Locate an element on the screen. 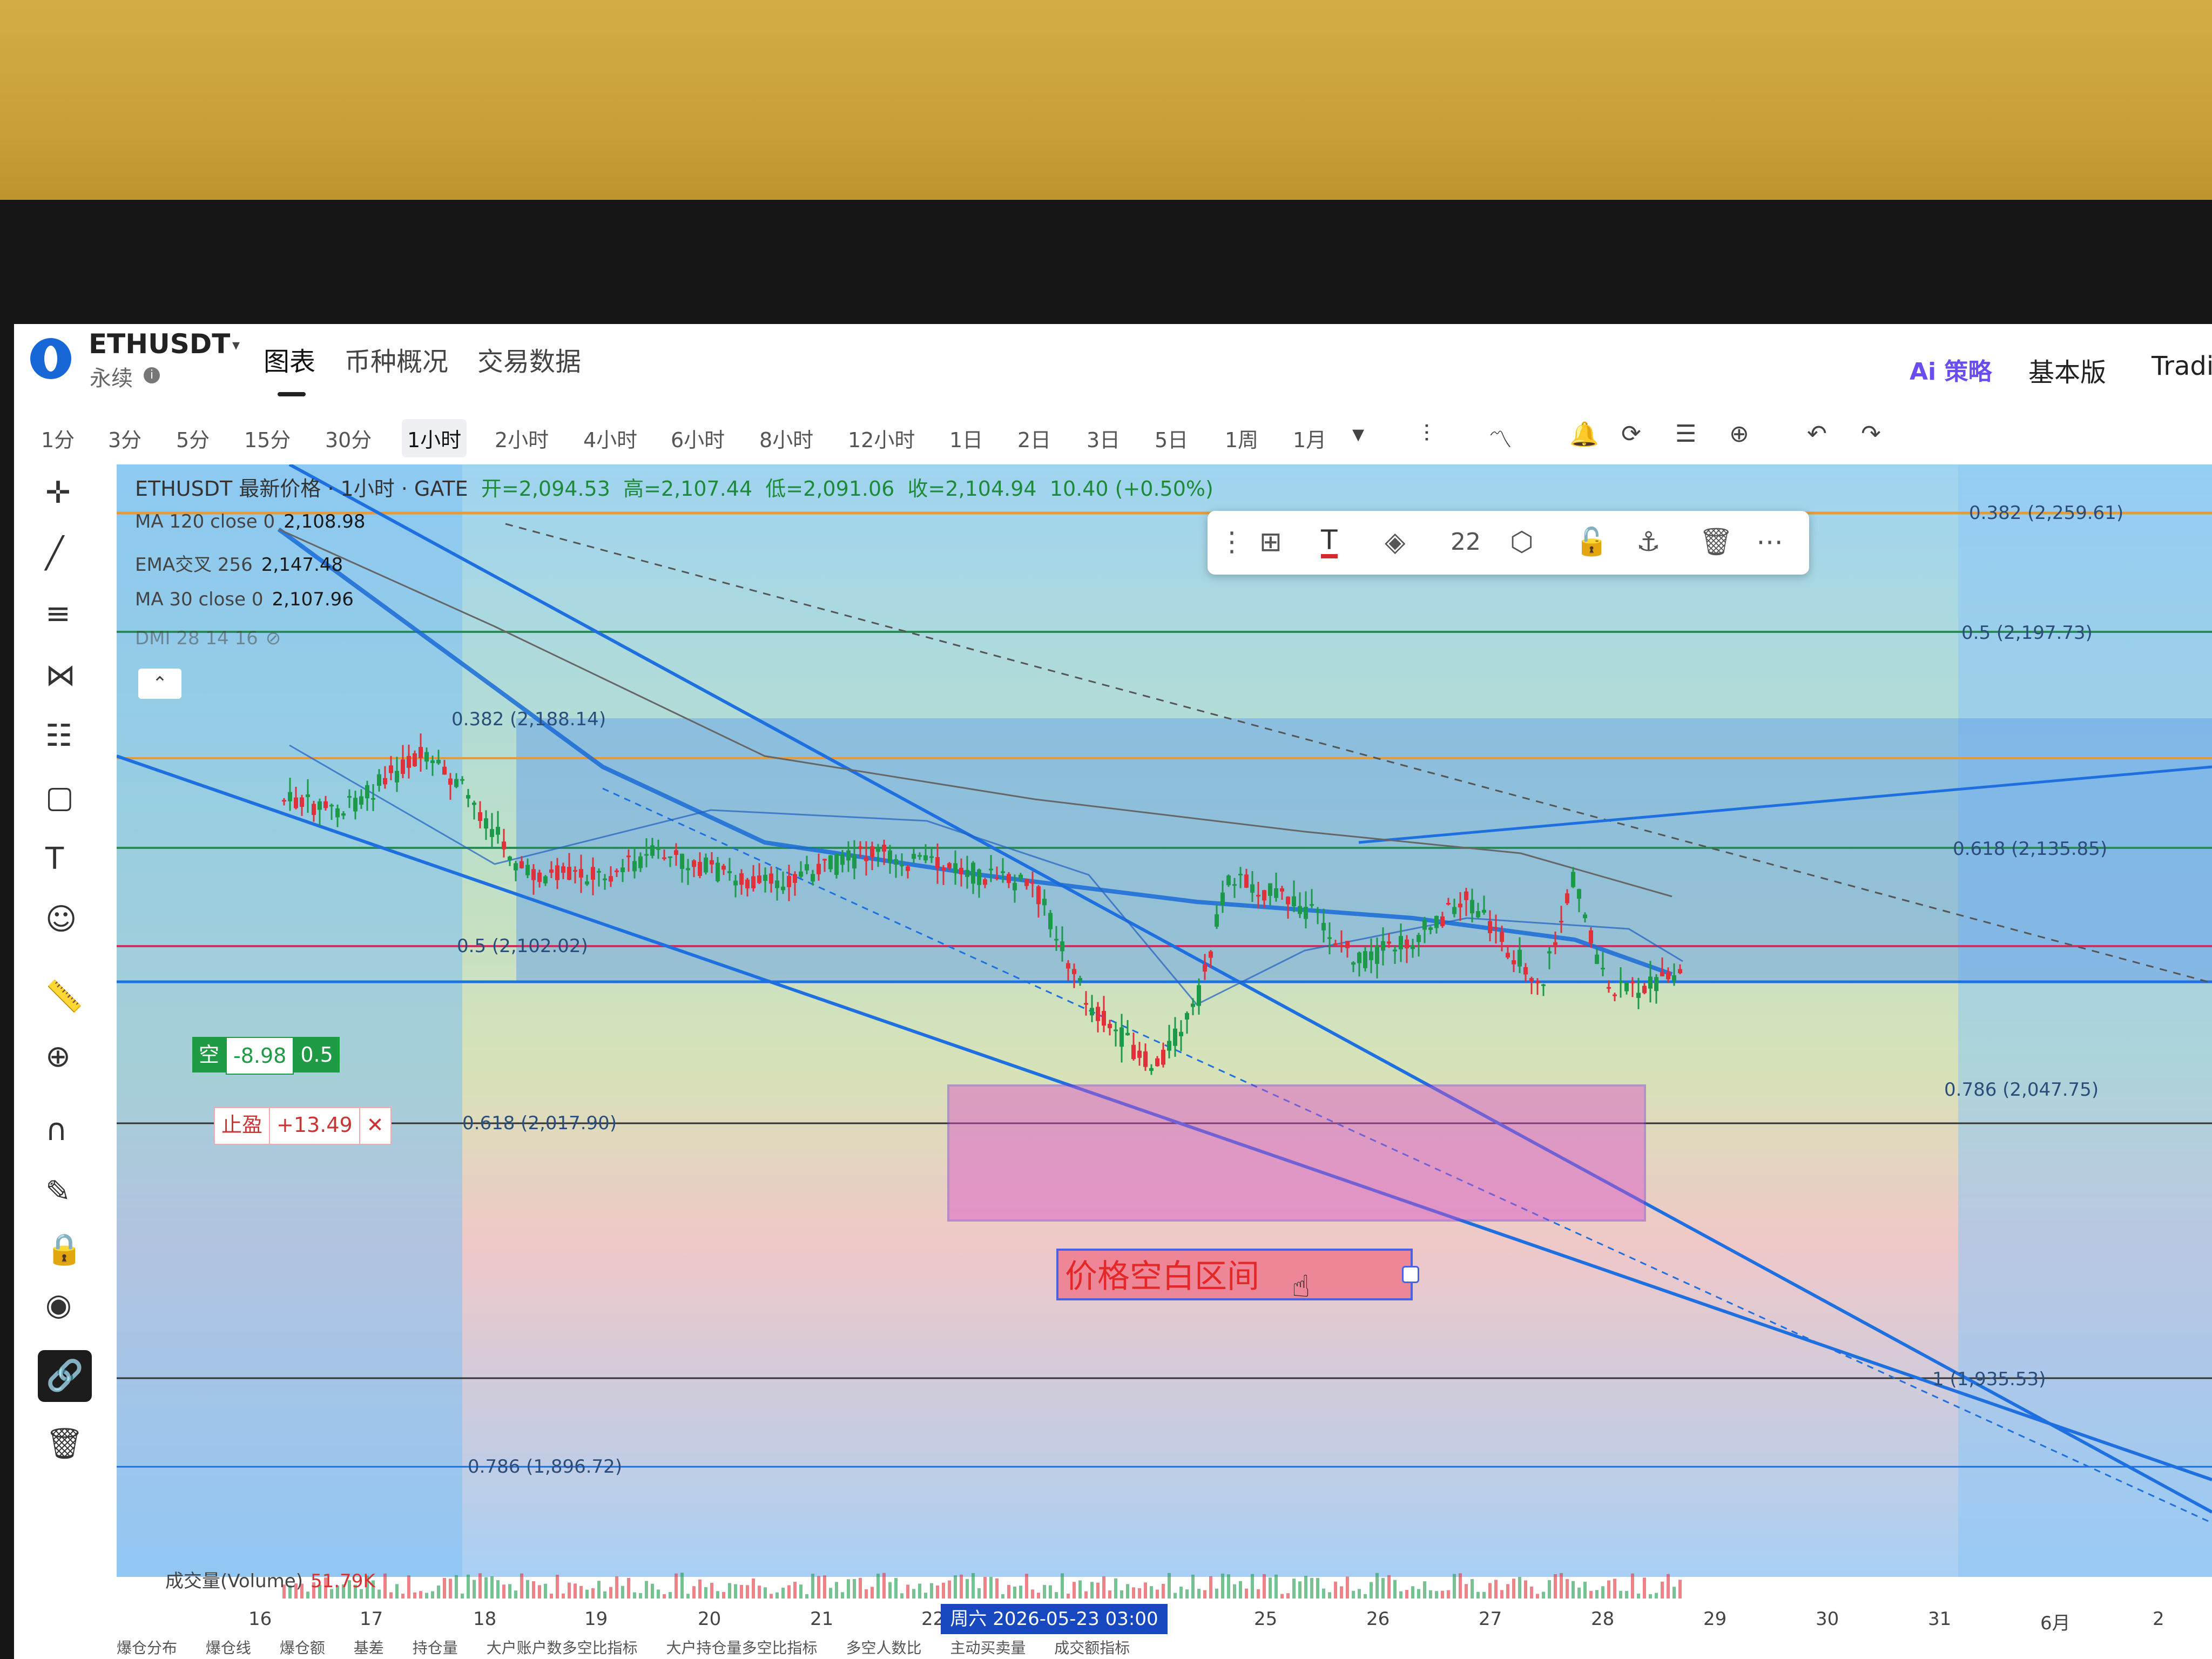  timeframe-2d: 2日 is located at coordinates (1034, 438).